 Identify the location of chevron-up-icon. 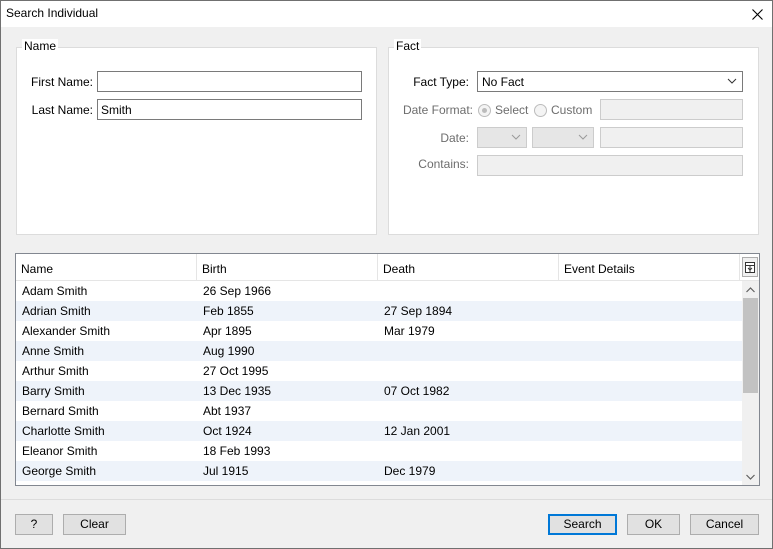
(750, 289).